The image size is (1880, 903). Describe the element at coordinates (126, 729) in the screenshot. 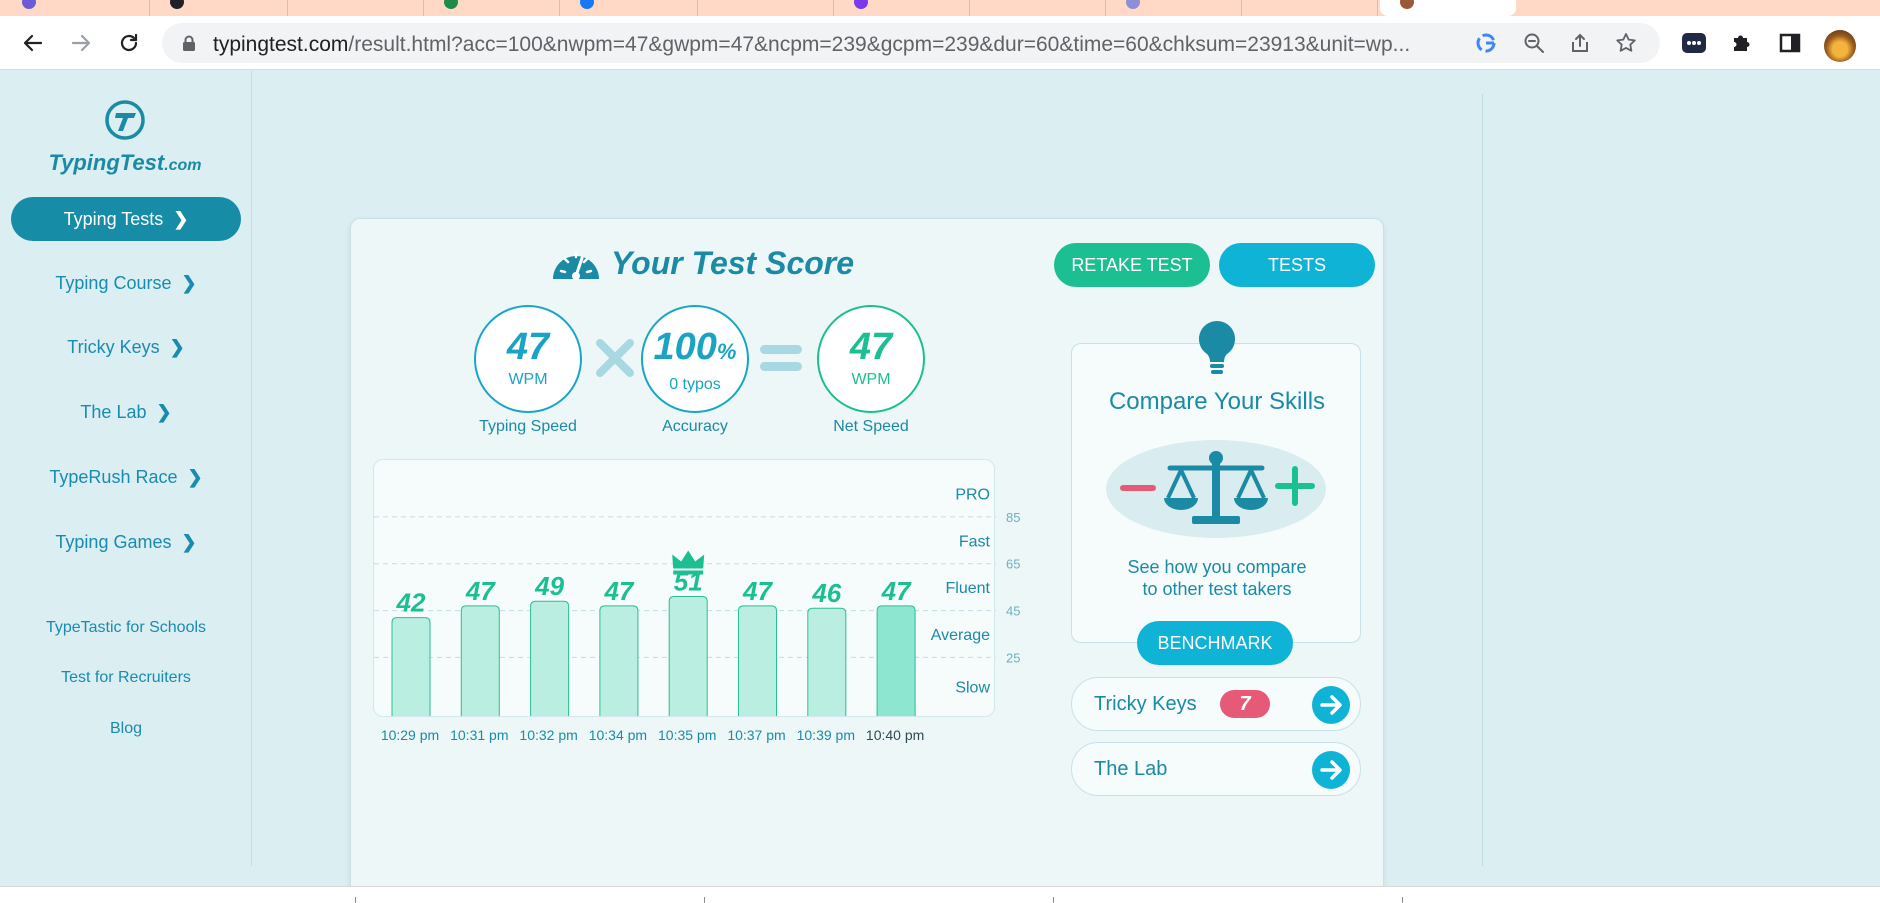

I see `link-blog: Blog` at that location.